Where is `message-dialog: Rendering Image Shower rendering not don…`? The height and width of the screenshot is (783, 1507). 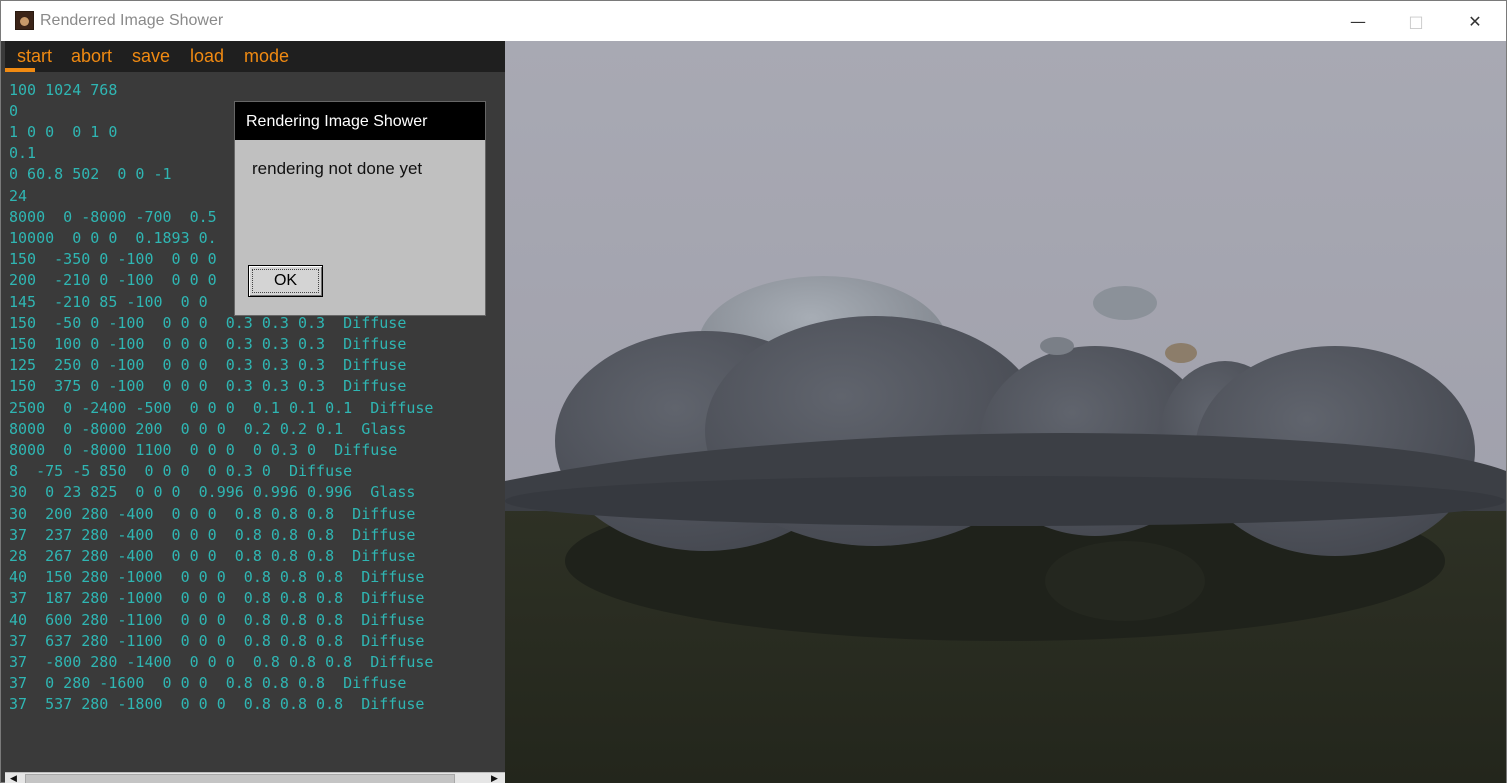 message-dialog: Rendering Image Shower rendering not don… is located at coordinates (360, 208).